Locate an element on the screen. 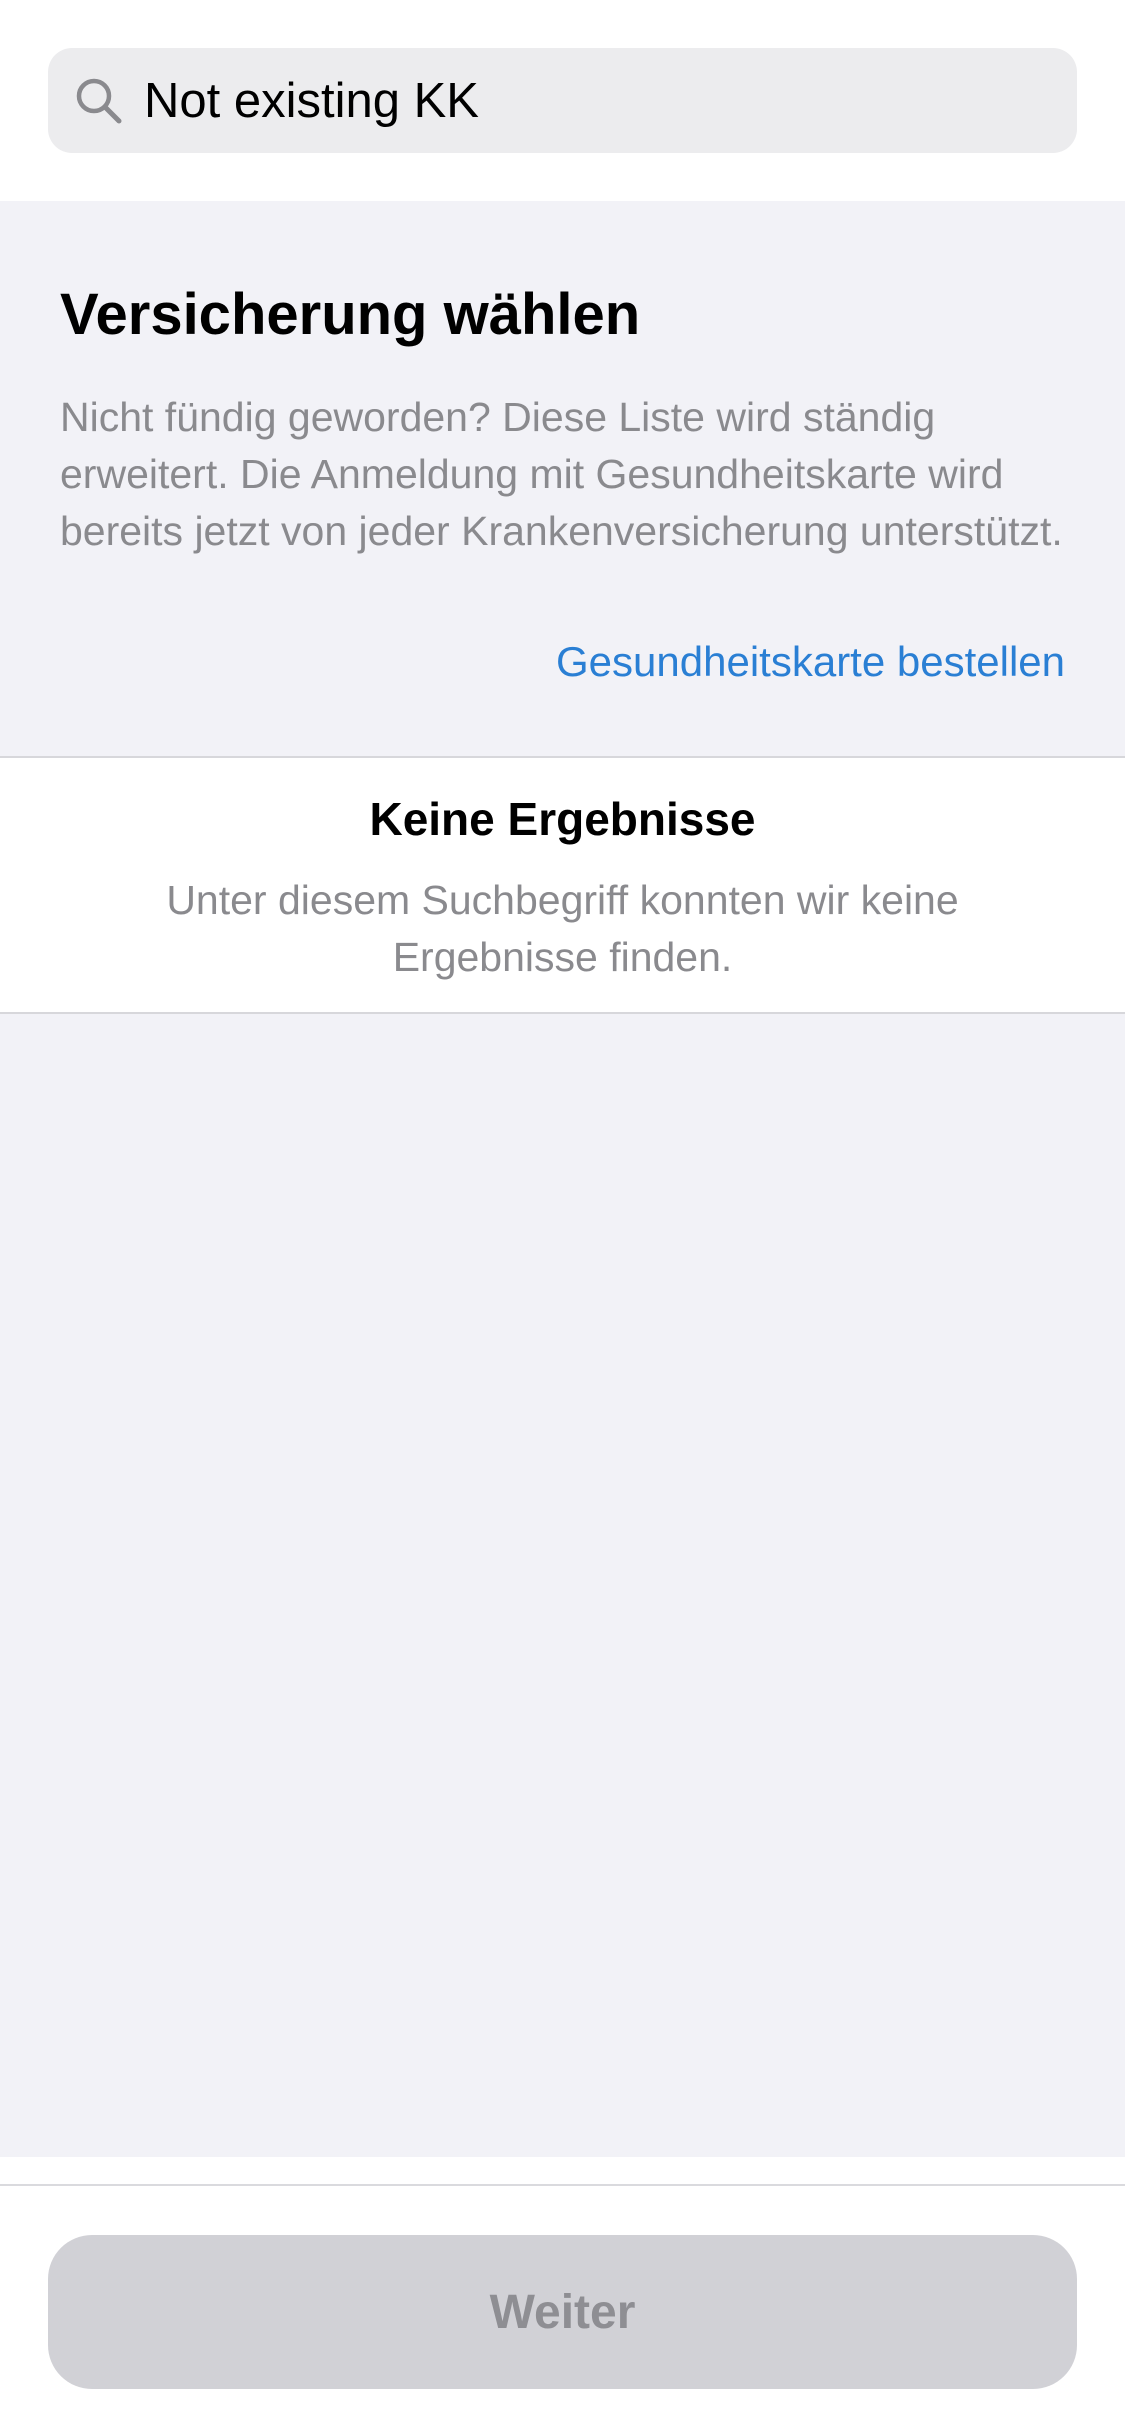 The height and width of the screenshot is (2436, 1125). footer-divider is located at coordinates (562, 2185).